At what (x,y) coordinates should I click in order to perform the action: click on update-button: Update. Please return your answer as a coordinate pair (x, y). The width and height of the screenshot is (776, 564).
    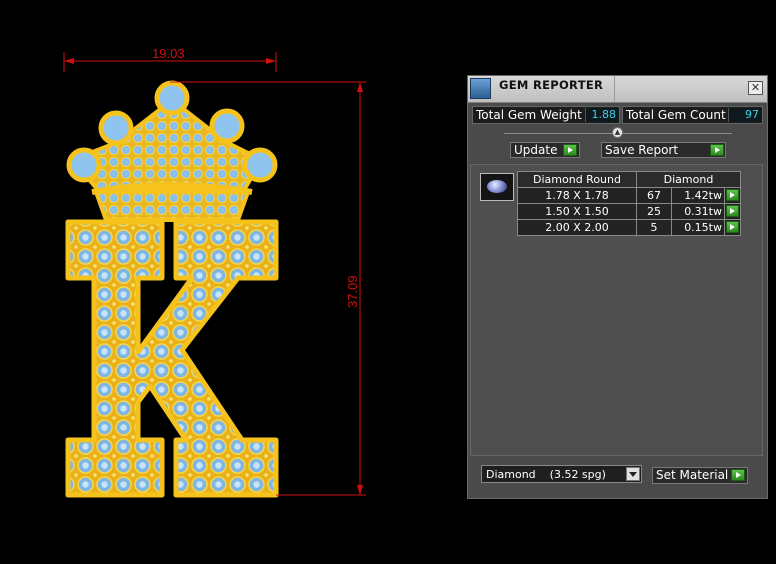
    Looking at the image, I should click on (545, 150).